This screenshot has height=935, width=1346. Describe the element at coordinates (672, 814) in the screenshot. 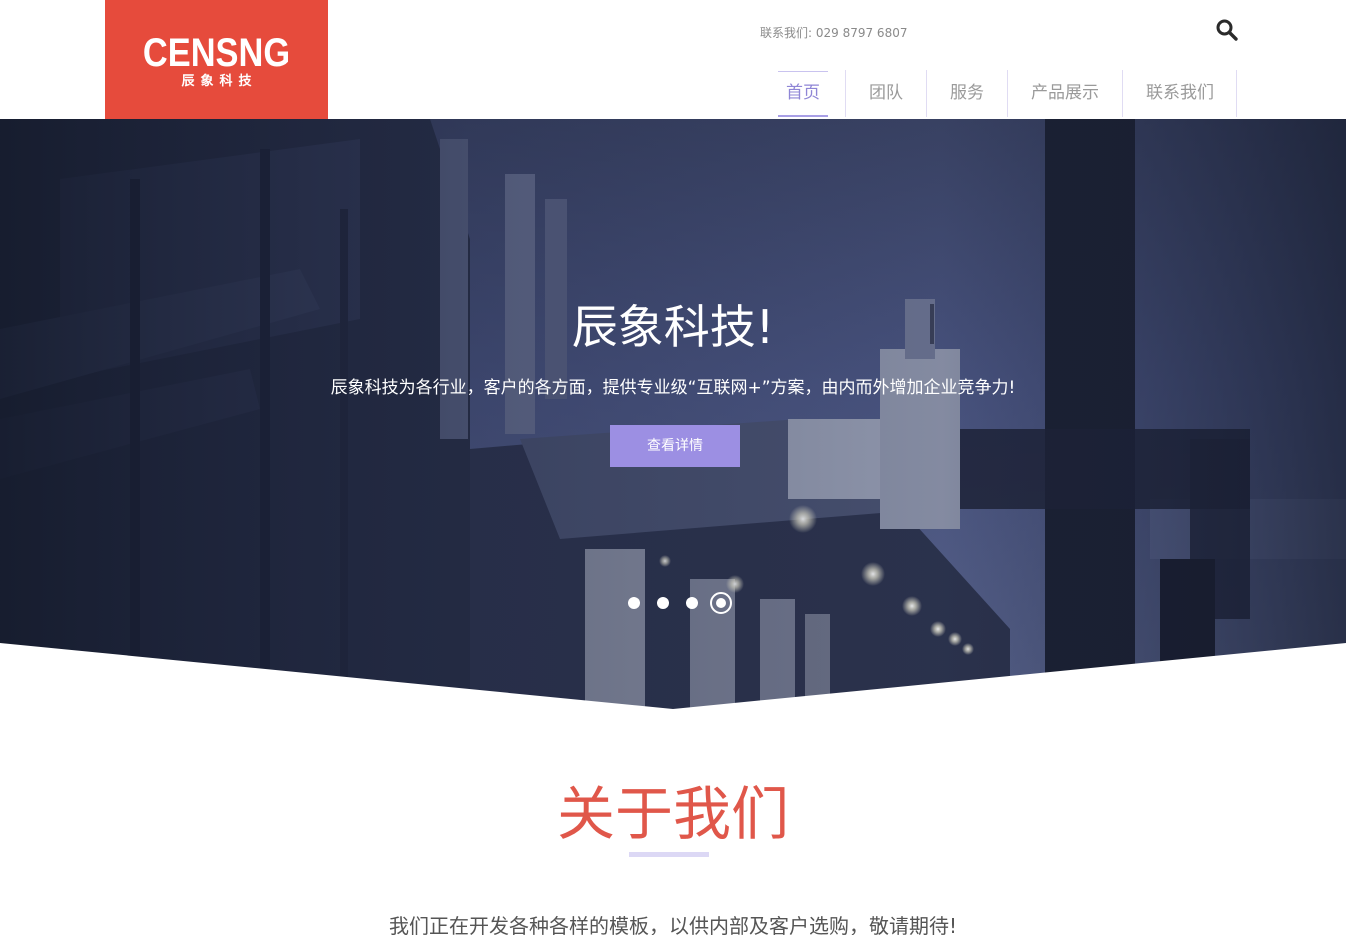

I see `about-title: 关于我们` at that location.